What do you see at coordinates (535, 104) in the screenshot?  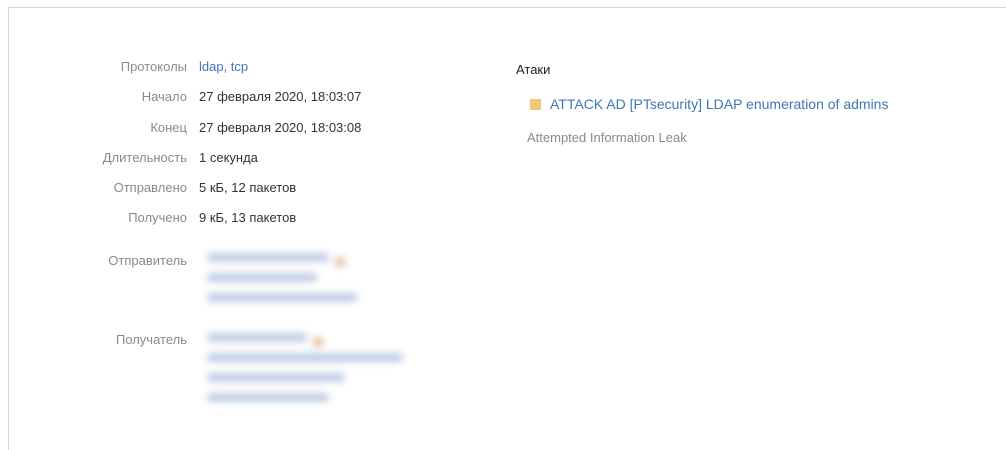 I see `attack-severity-icon` at bounding box center [535, 104].